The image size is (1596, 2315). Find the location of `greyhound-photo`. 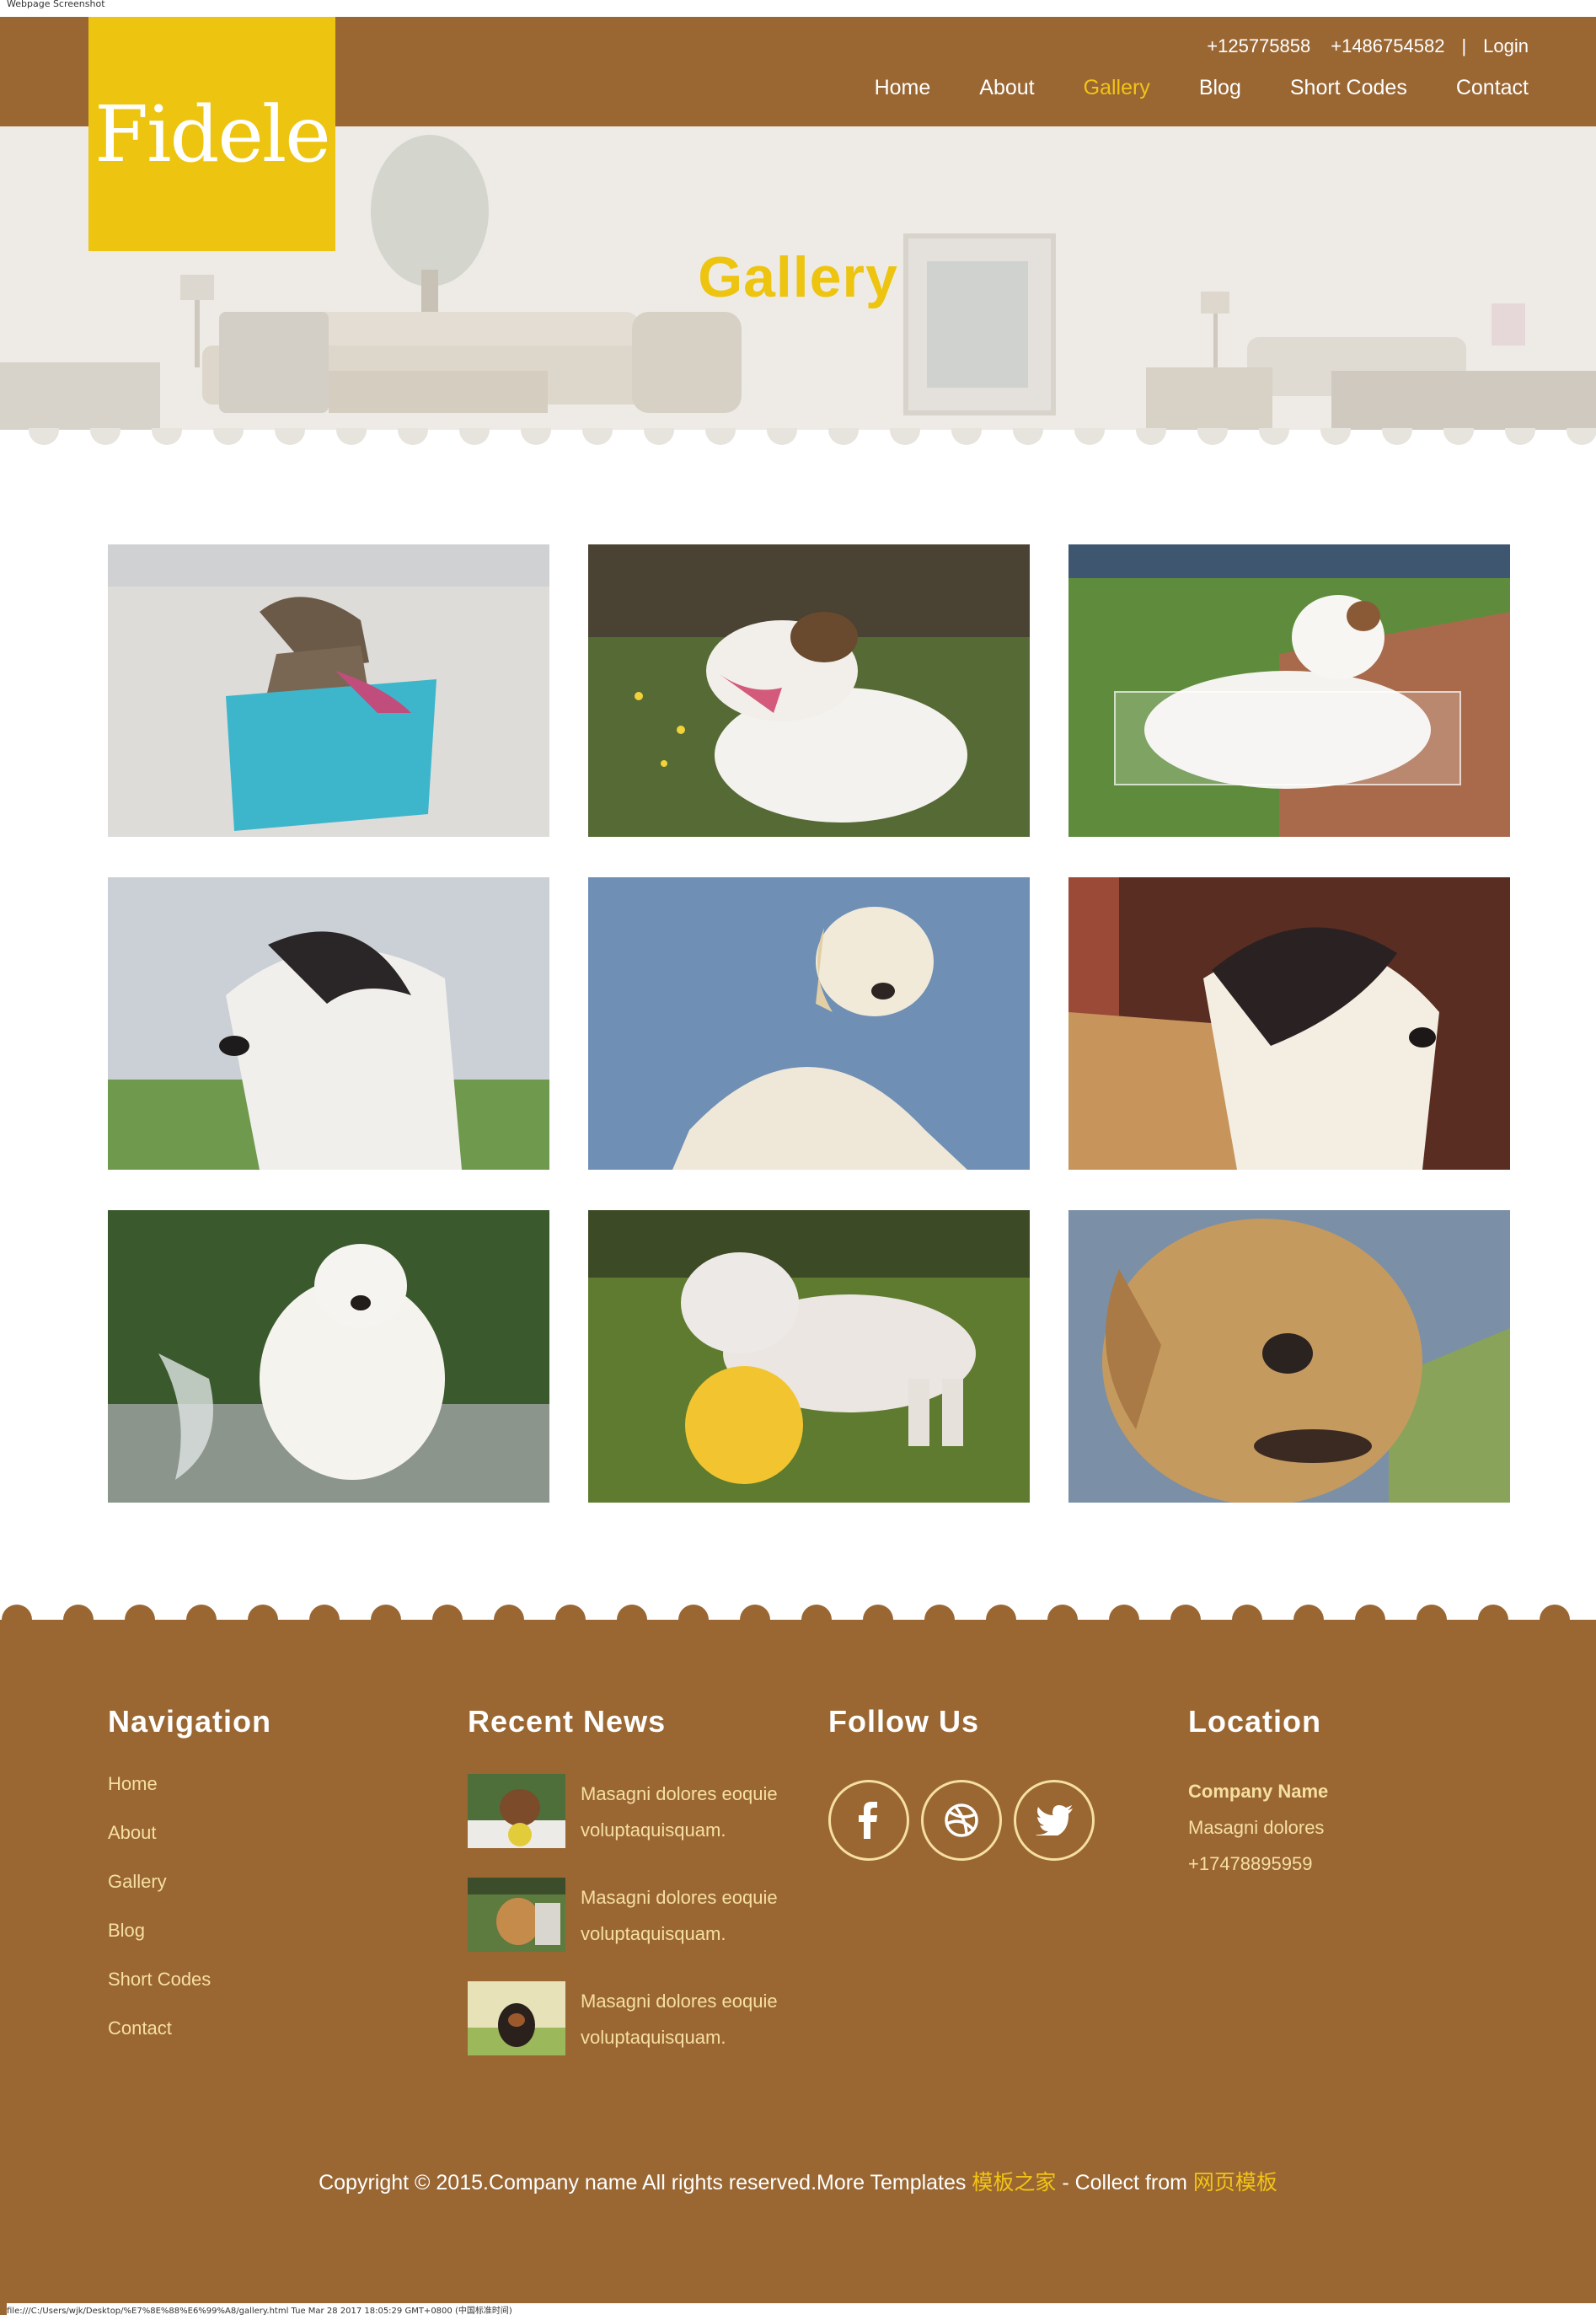

greyhound-photo is located at coordinates (329, 690).